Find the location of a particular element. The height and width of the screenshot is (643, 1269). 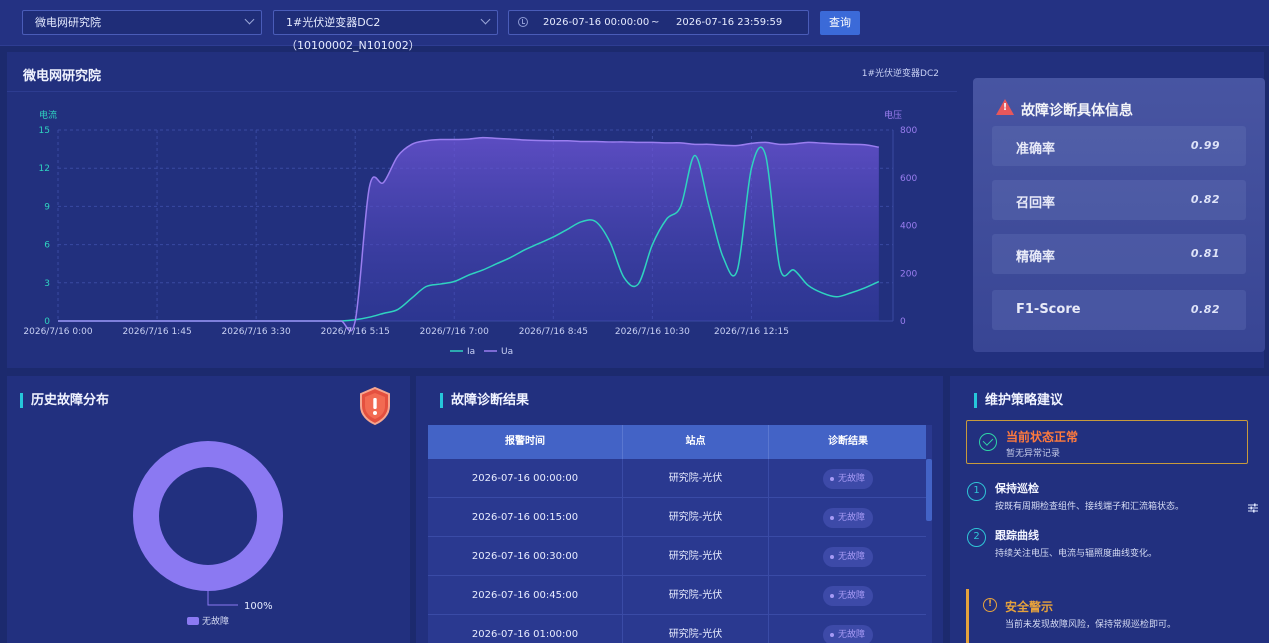

cell-time: 2026-07-16 00:15:00 is located at coordinates (525, 517).